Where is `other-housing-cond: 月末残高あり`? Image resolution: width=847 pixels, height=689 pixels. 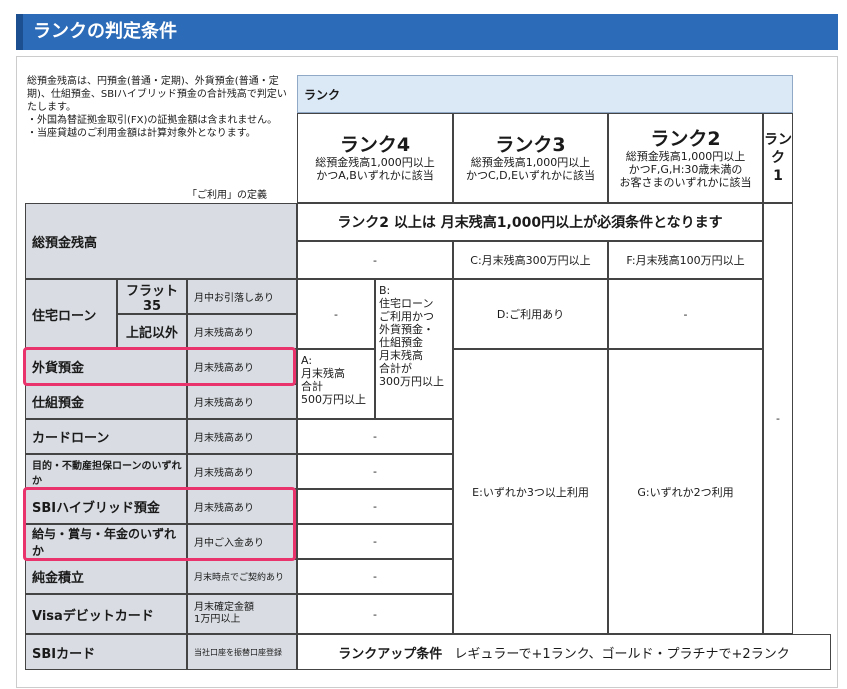 other-housing-cond: 月末残高あり is located at coordinates (242, 331).